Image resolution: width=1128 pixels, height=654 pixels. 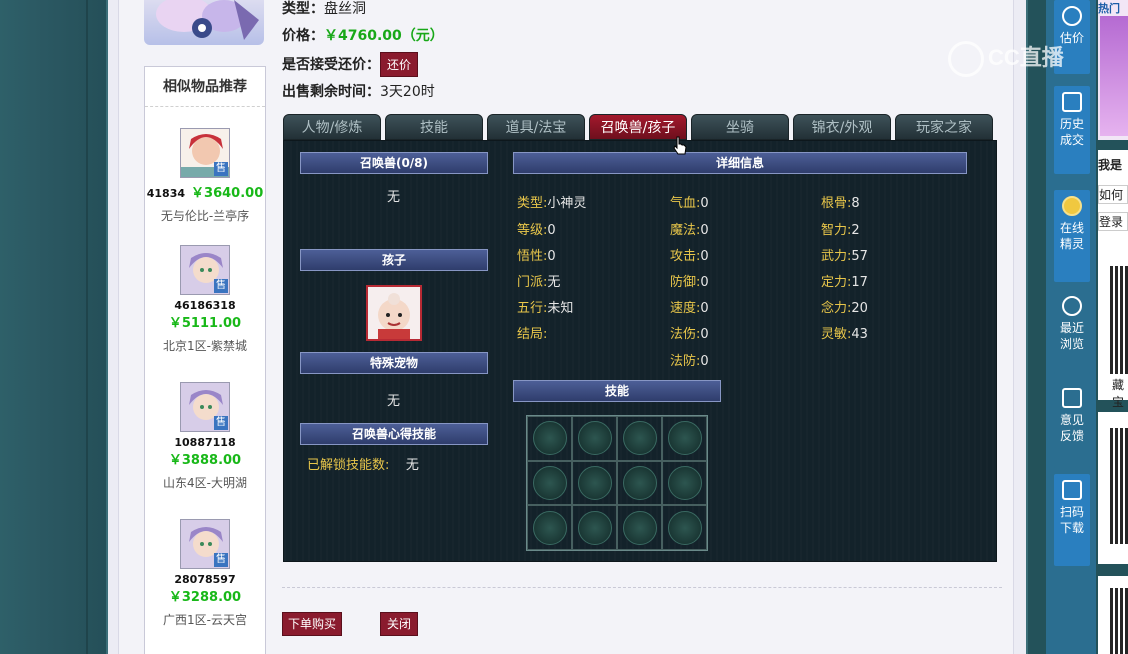 What do you see at coordinates (1109, 8) in the screenshot?
I see `hot-label: 热门` at bounding box center [1109, 8].